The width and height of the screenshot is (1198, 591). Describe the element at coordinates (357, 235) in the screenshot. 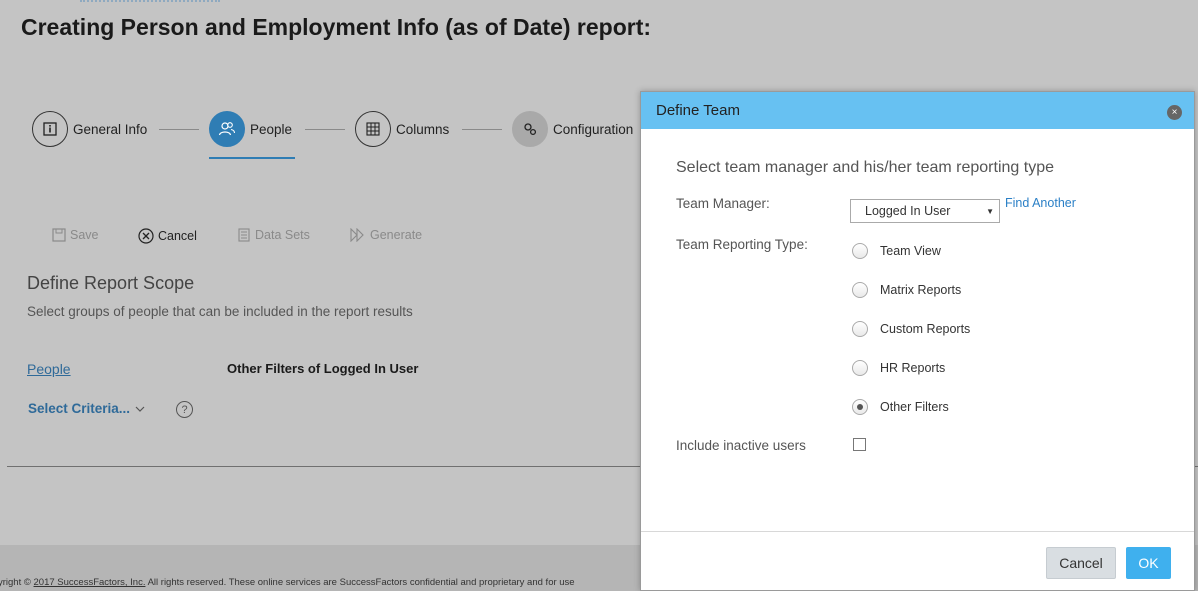

I see `generate-icon` at that location.